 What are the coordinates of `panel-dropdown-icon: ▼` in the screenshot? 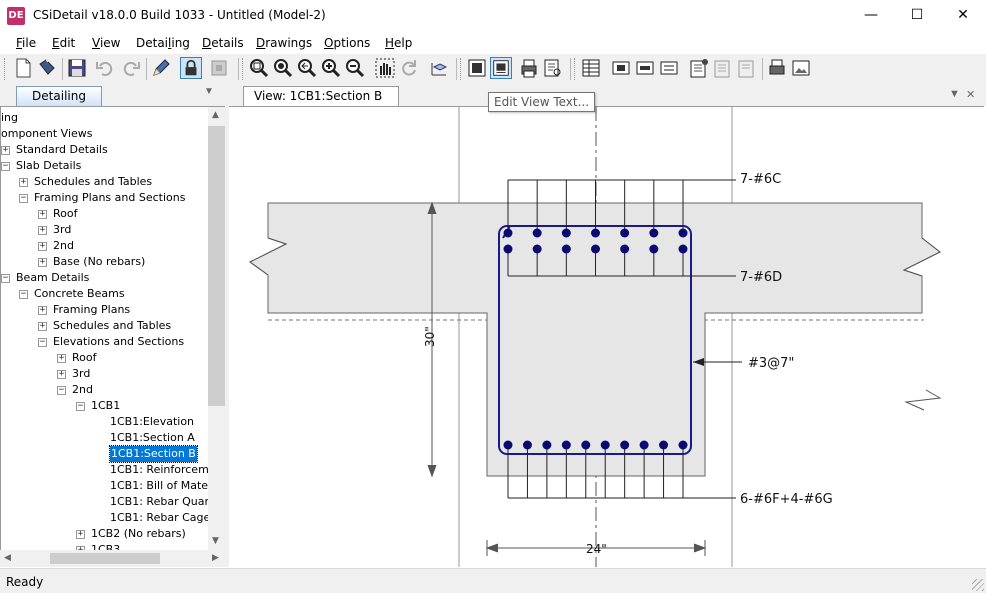 It's located at (209, 91).